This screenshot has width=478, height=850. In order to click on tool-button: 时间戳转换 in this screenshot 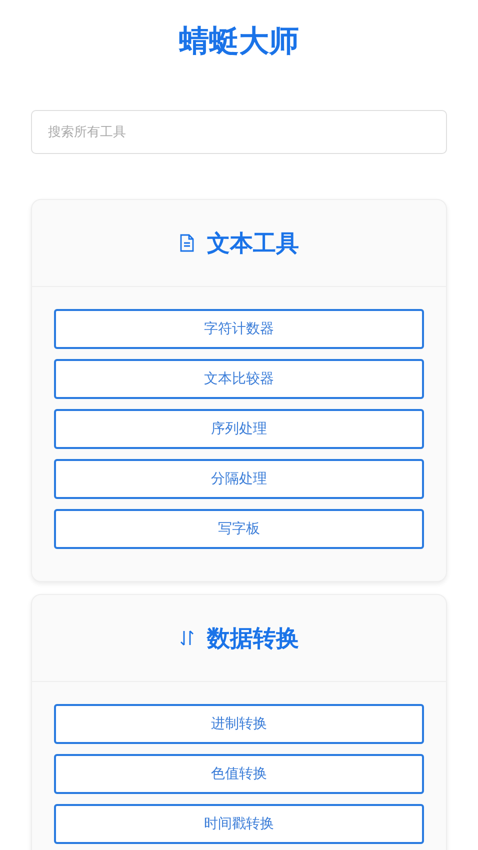, I will do `click(239, 824)`.